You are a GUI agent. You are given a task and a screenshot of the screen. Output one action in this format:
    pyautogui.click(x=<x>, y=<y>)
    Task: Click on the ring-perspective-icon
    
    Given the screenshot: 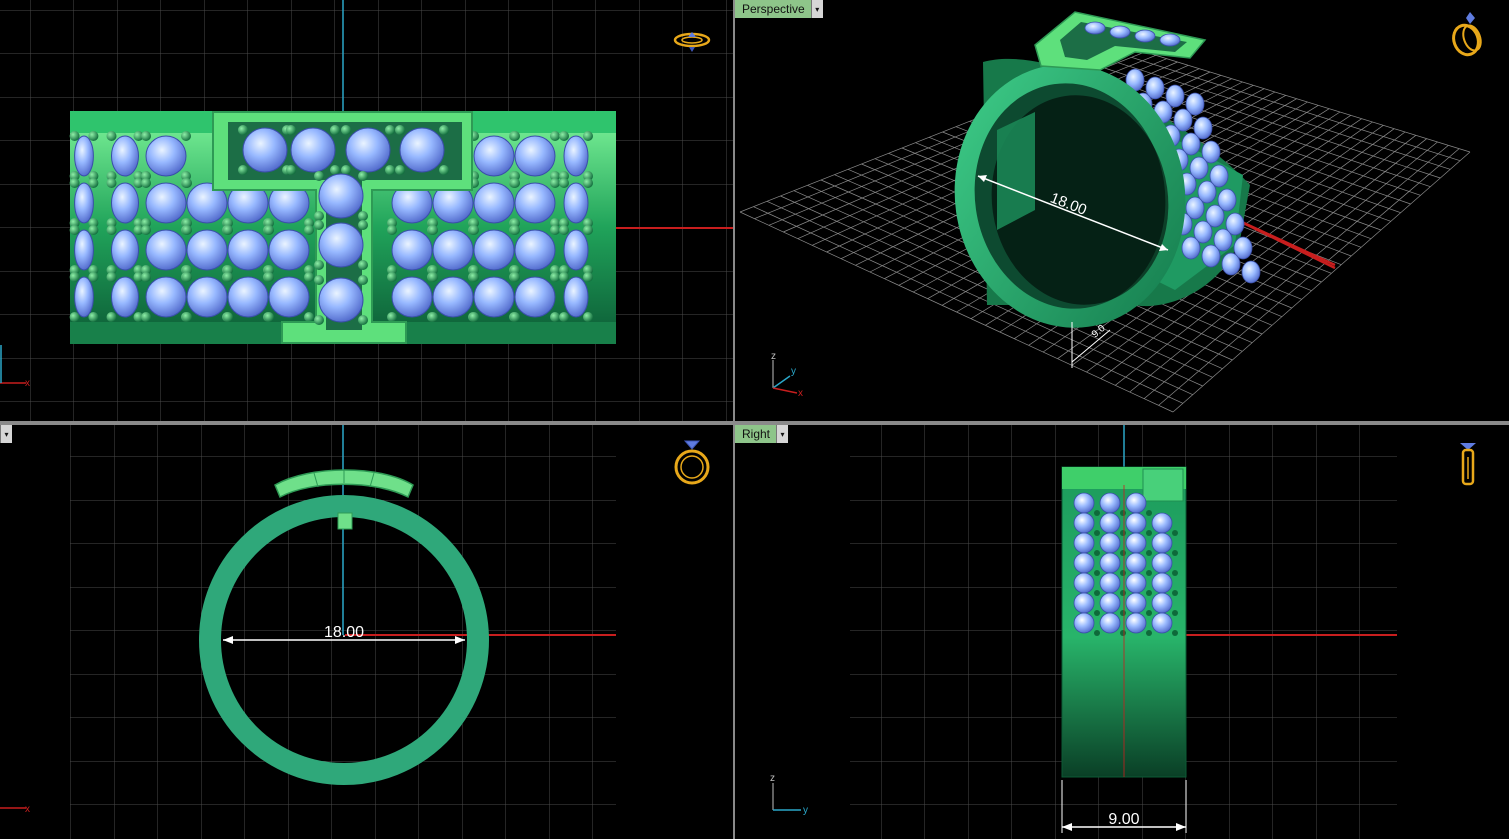 What is the action you would take?
    pyautogui.click(x=1468, y=35)
    